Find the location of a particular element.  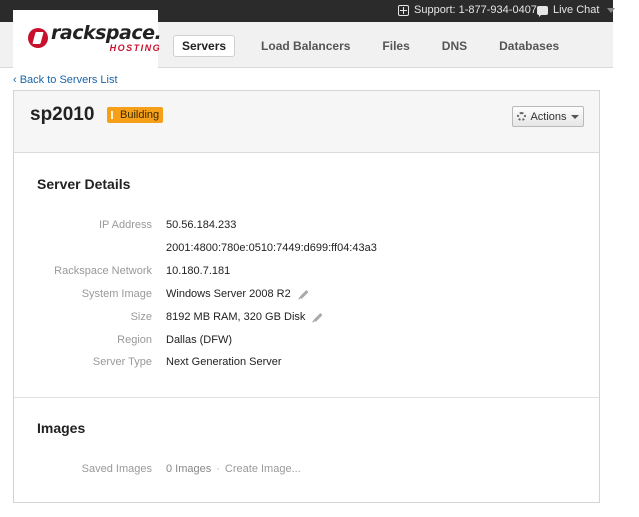

live-chat-button: Live Chat is located at coordinates (576, 10).